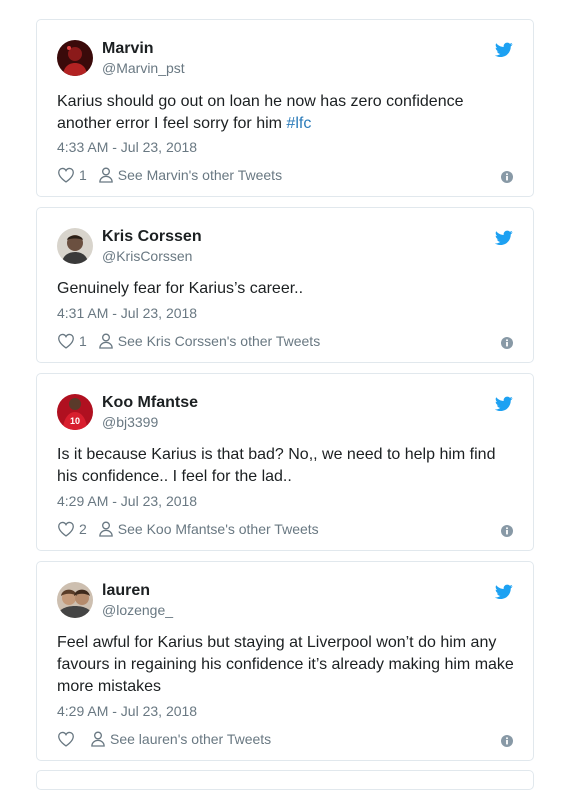 The width and height of the screenshot is (580, 790). What do you see at coordinates (200, 175) in the screenshot?
I see `see-other-tweets-link: See Marvin's other Tweets` at bounding box center [200, 175].